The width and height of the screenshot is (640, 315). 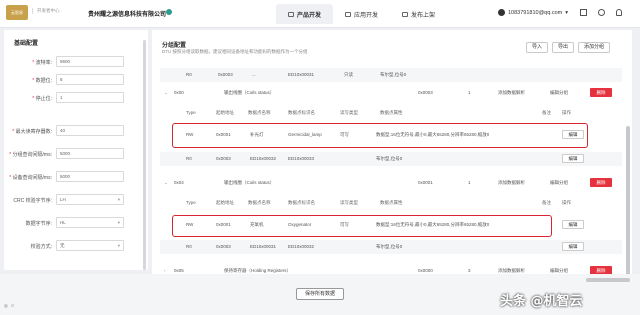 I want to click on company-name: 贵州耀之源信息科技有限公司, so click(x=127, y=13).